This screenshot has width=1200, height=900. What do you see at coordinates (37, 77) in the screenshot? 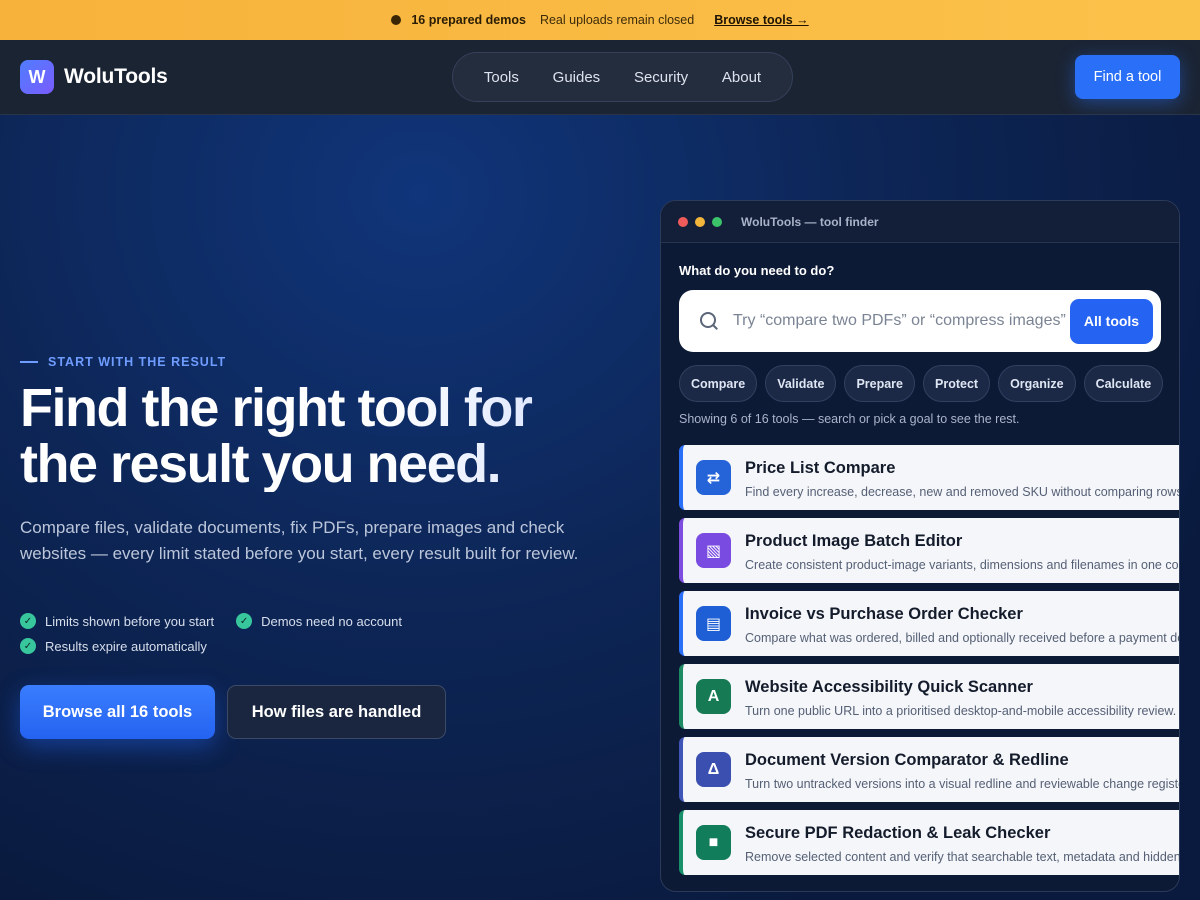
I see `brand-logo-icon: W` at bounding box center [37, 77].